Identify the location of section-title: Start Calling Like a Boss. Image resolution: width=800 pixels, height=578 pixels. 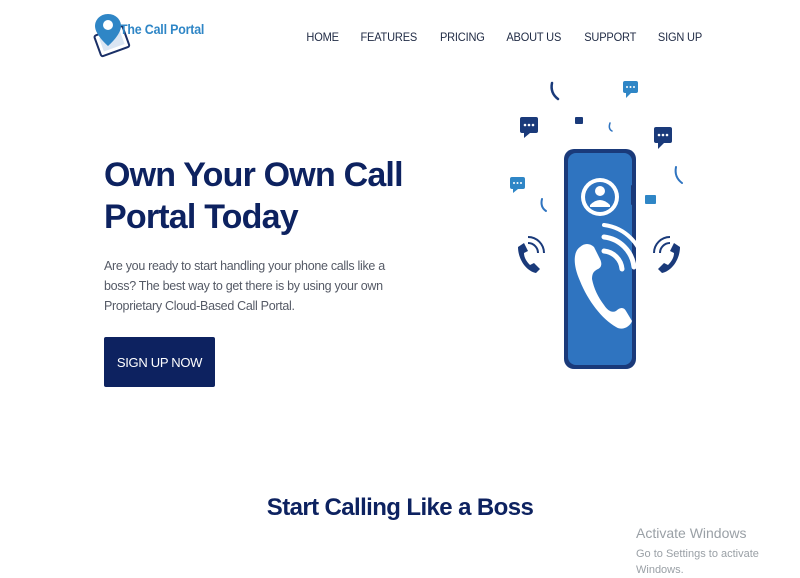
(400, 507).